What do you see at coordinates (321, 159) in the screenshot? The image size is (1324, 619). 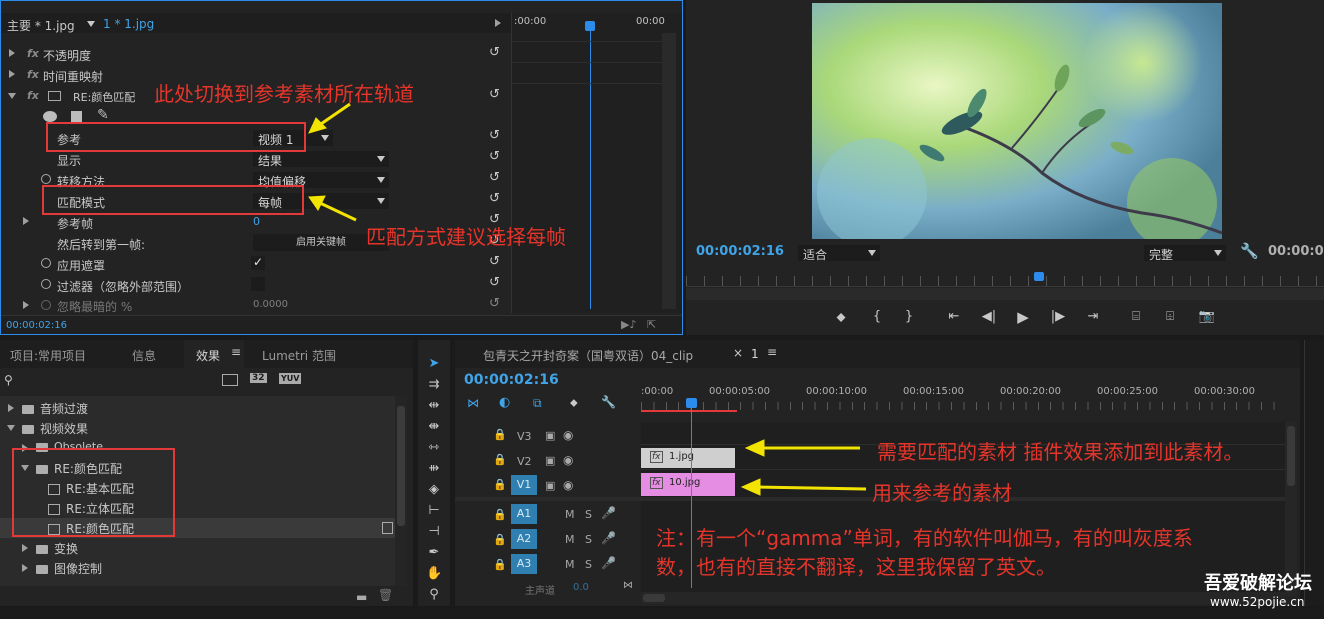 I see `display-dropdown: 结果` at bounding box center [321, 159].